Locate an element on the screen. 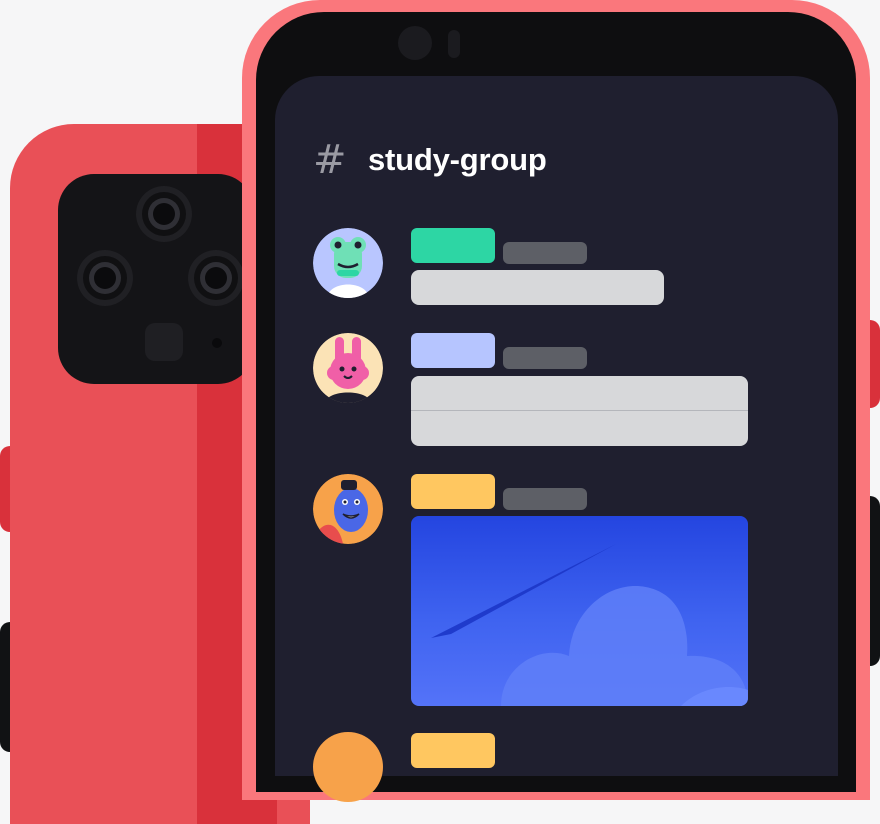  speaker-icon is located at coordinates (454, 44).